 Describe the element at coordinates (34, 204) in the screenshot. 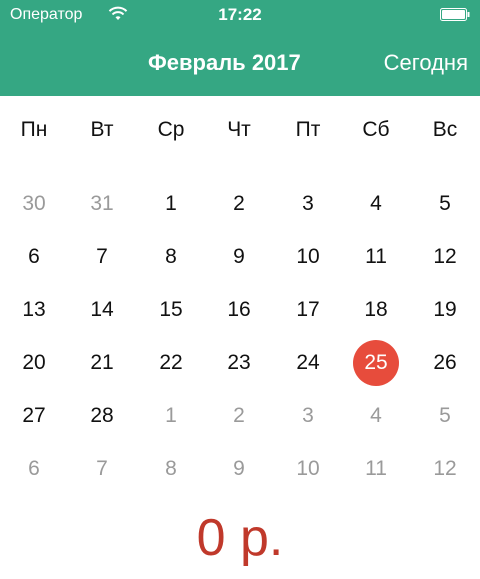

I see `day-cell: 30` at that location.